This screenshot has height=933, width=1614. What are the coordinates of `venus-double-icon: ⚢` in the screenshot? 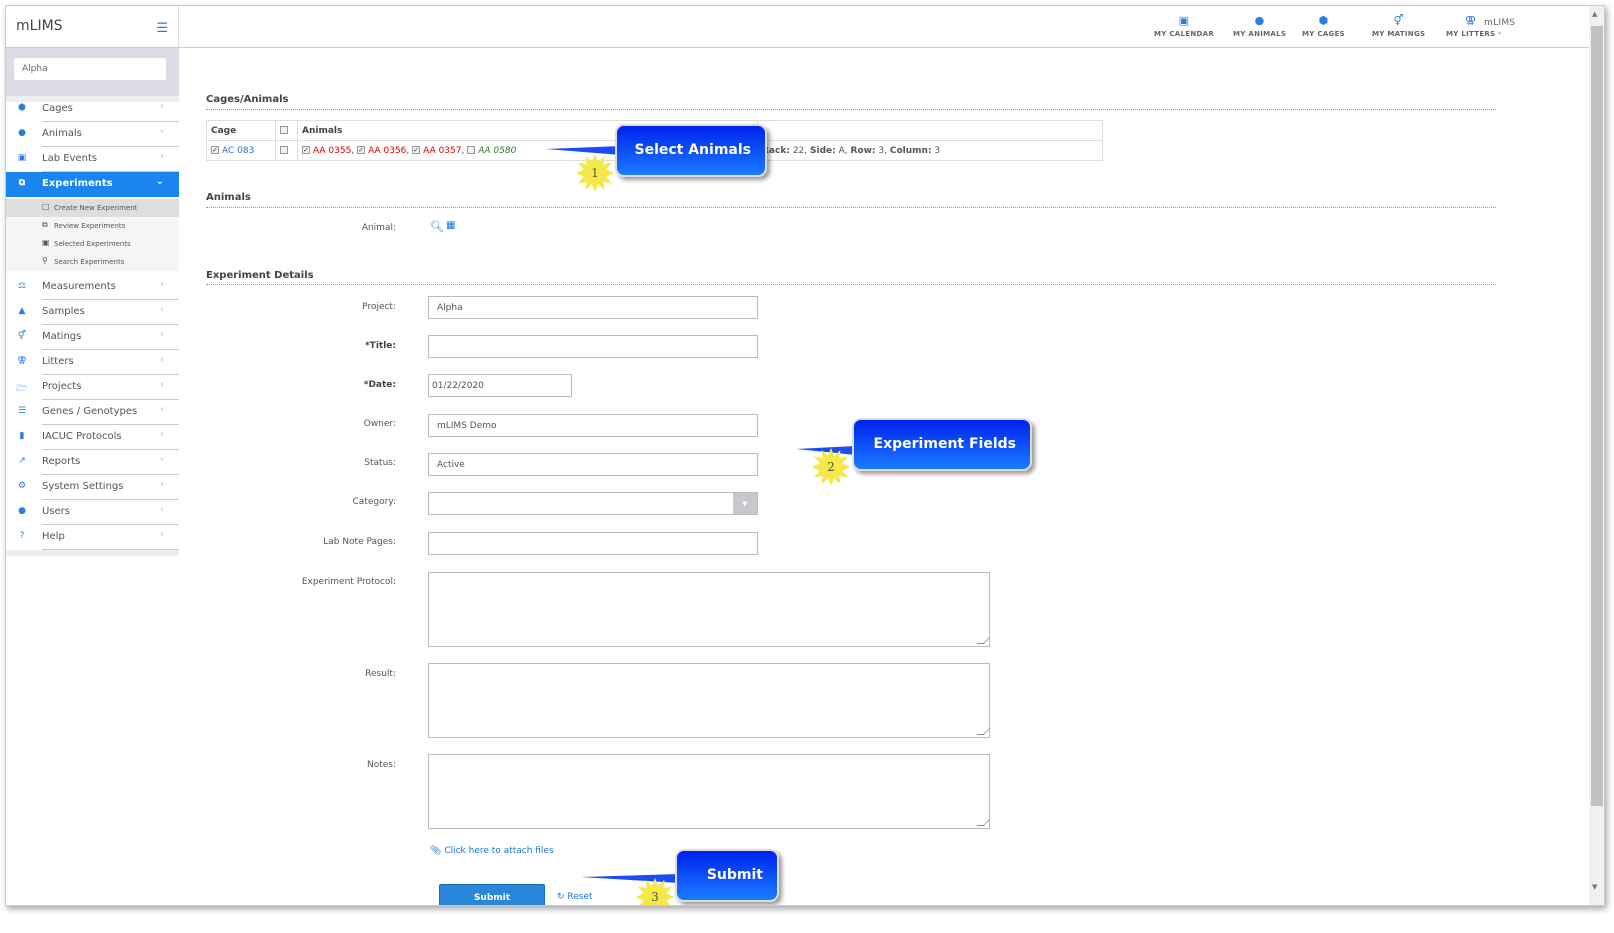 It's located at (22, 361).